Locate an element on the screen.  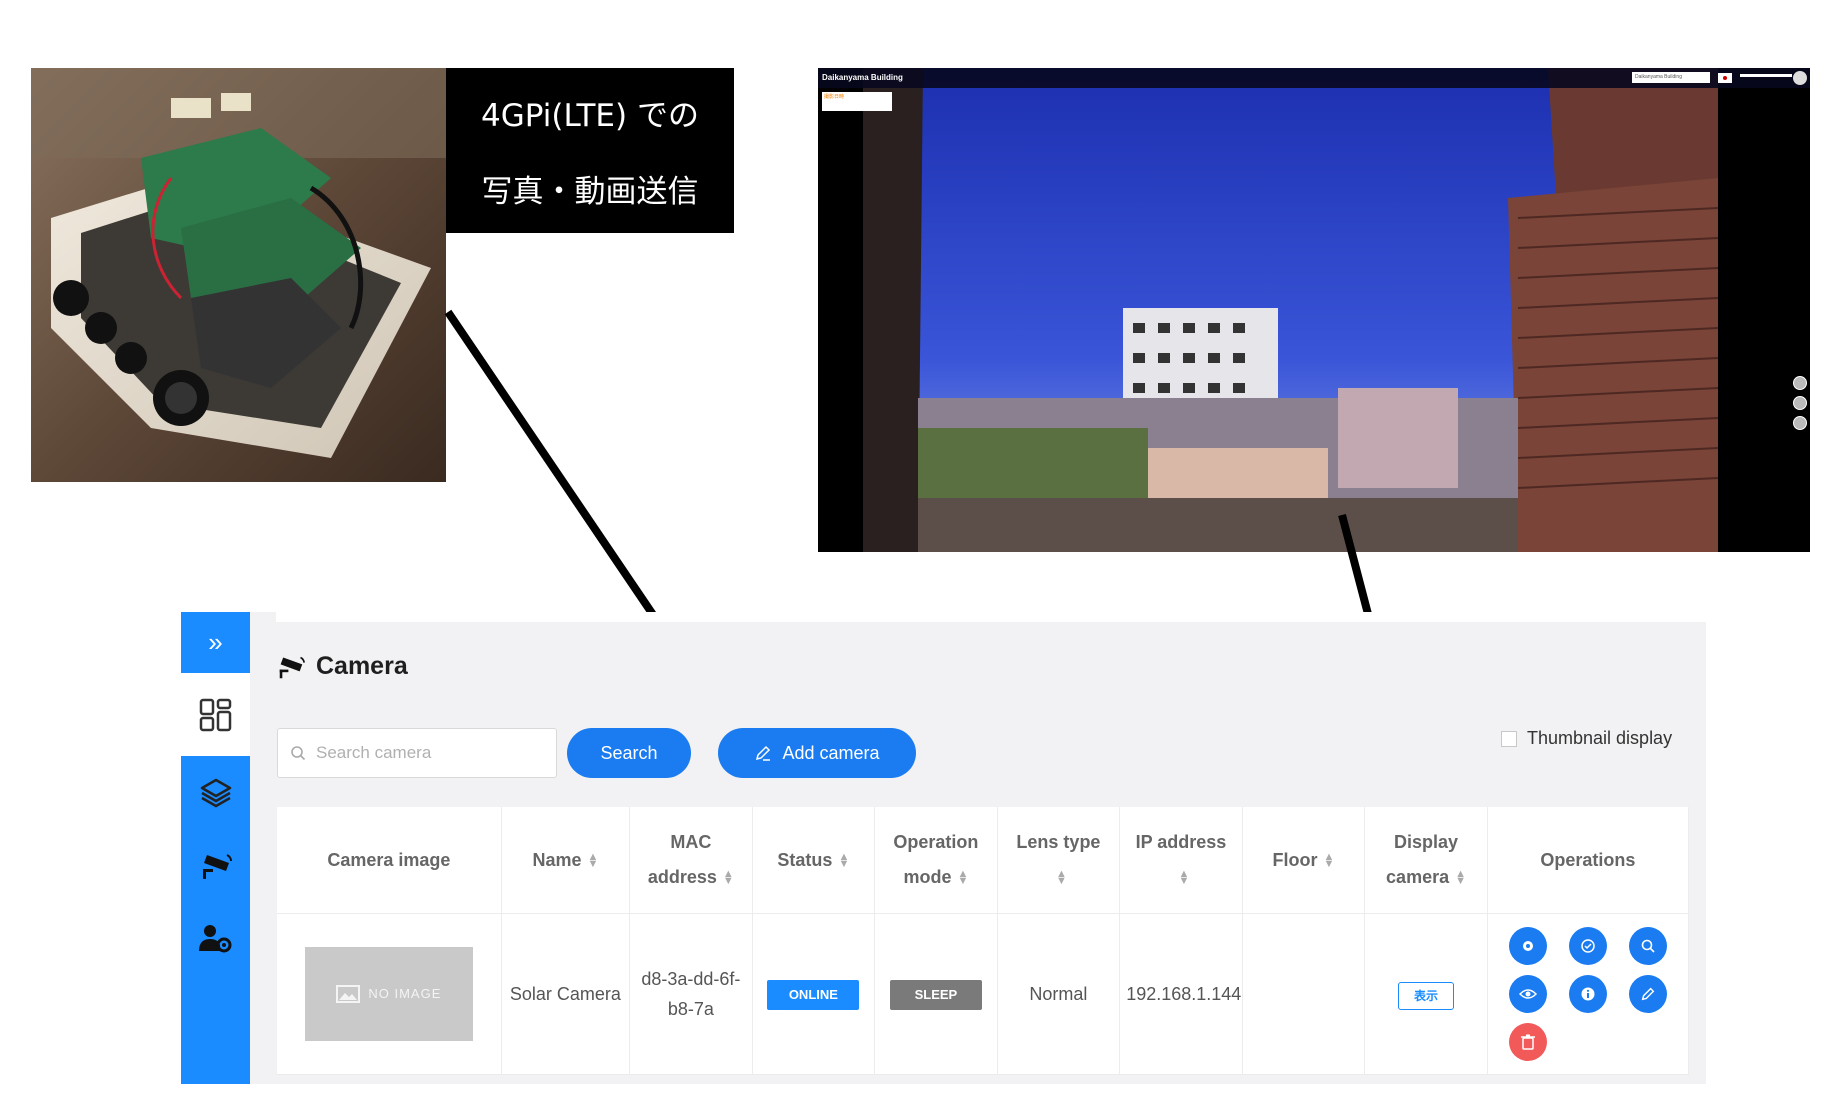
header-operation-mode: Operation mode ▲ ▼ is located at coordinates (936, 860).